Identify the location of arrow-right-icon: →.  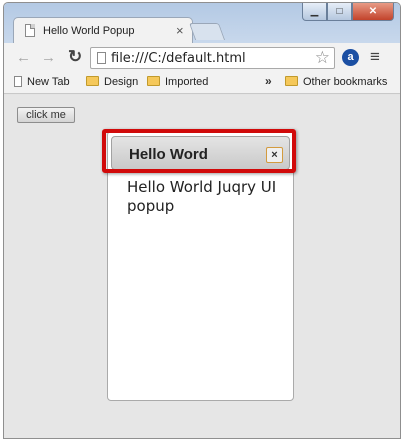
(48, 57).